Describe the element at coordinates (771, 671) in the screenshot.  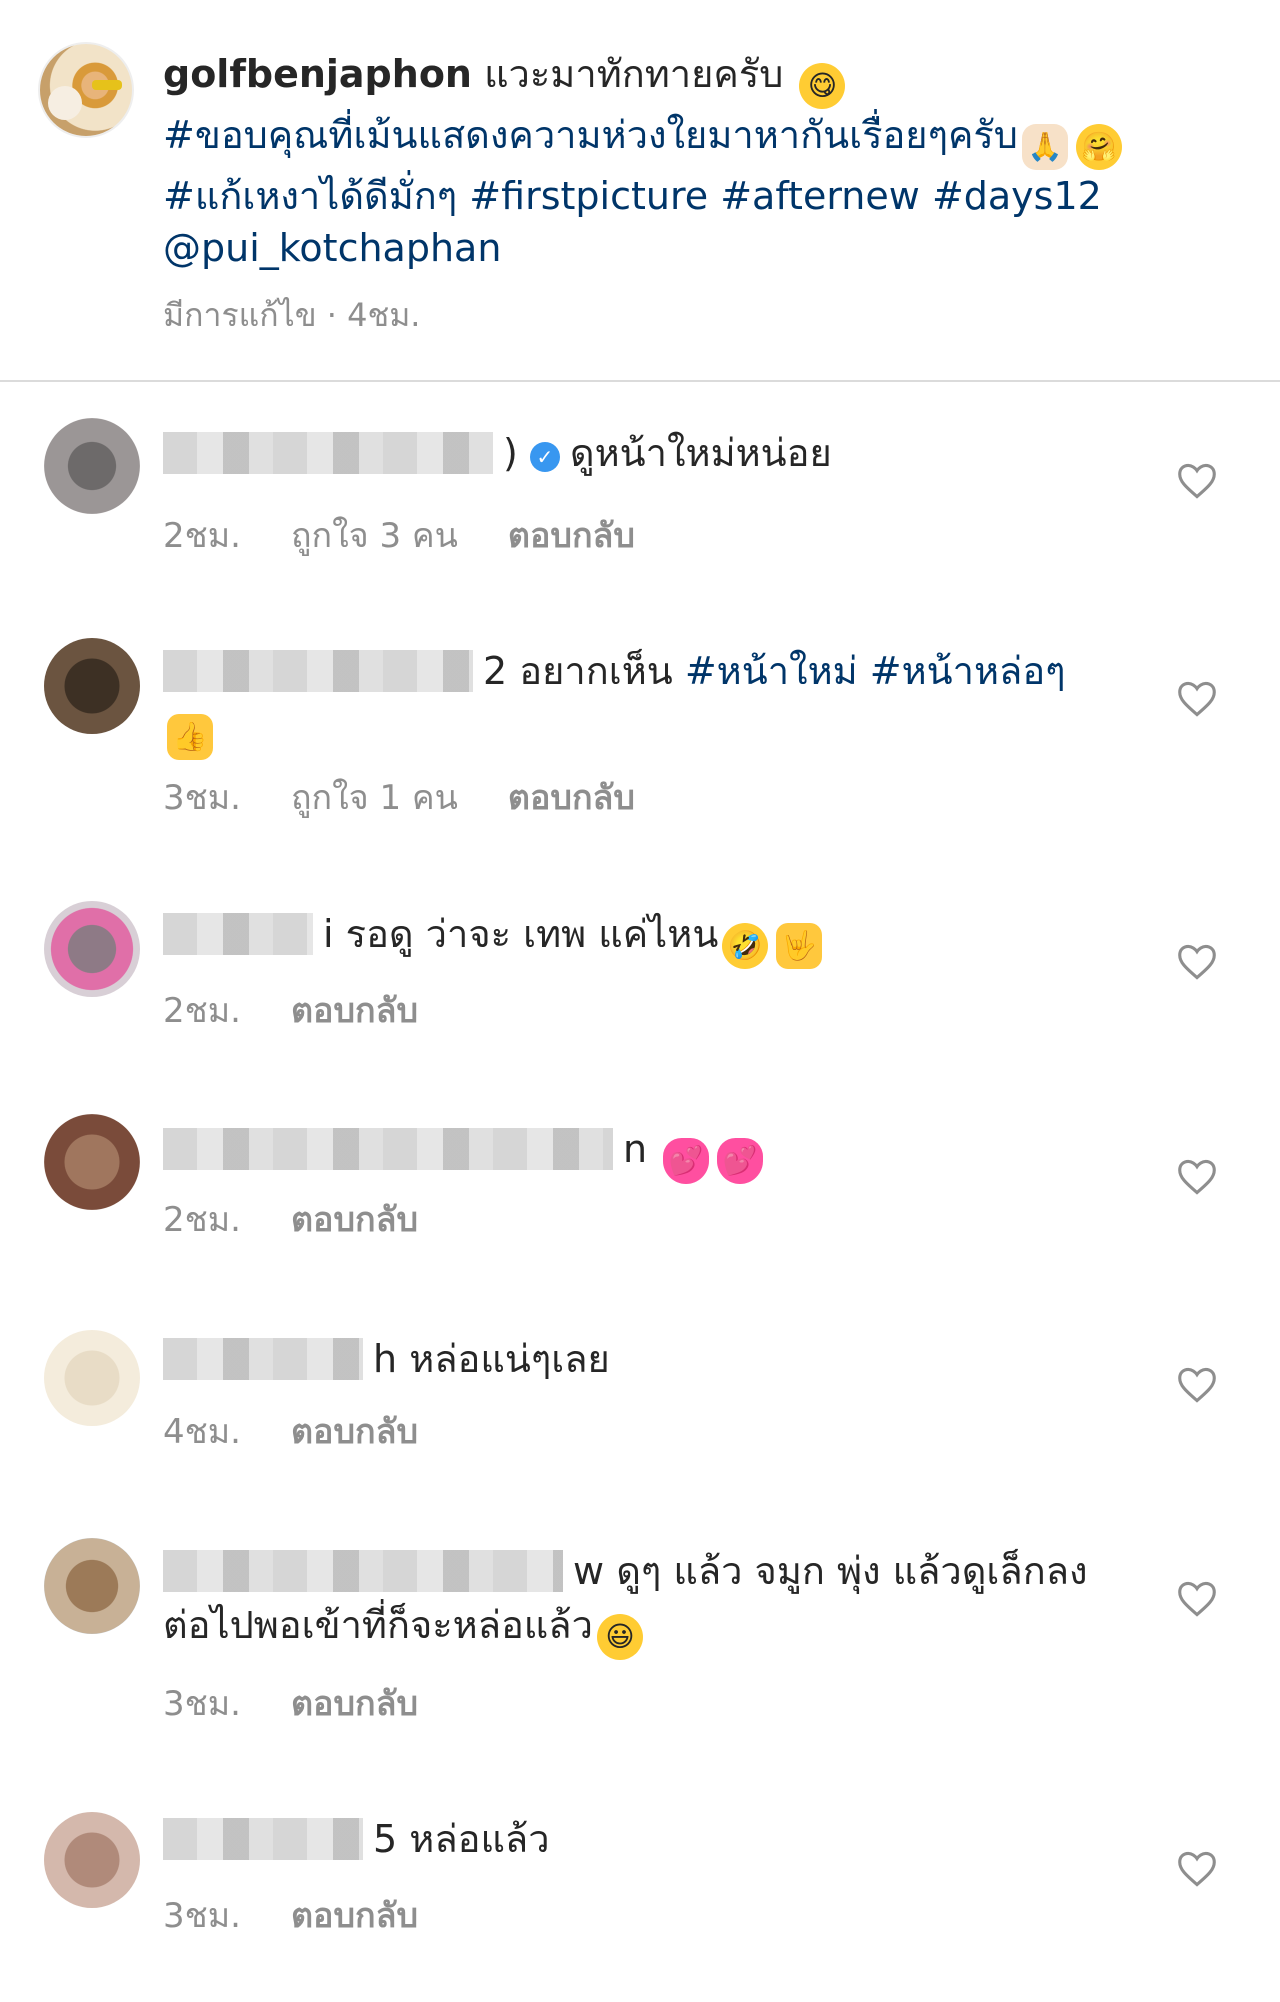
I see `hashtag-newface: #หน้าใหม่` at that location.